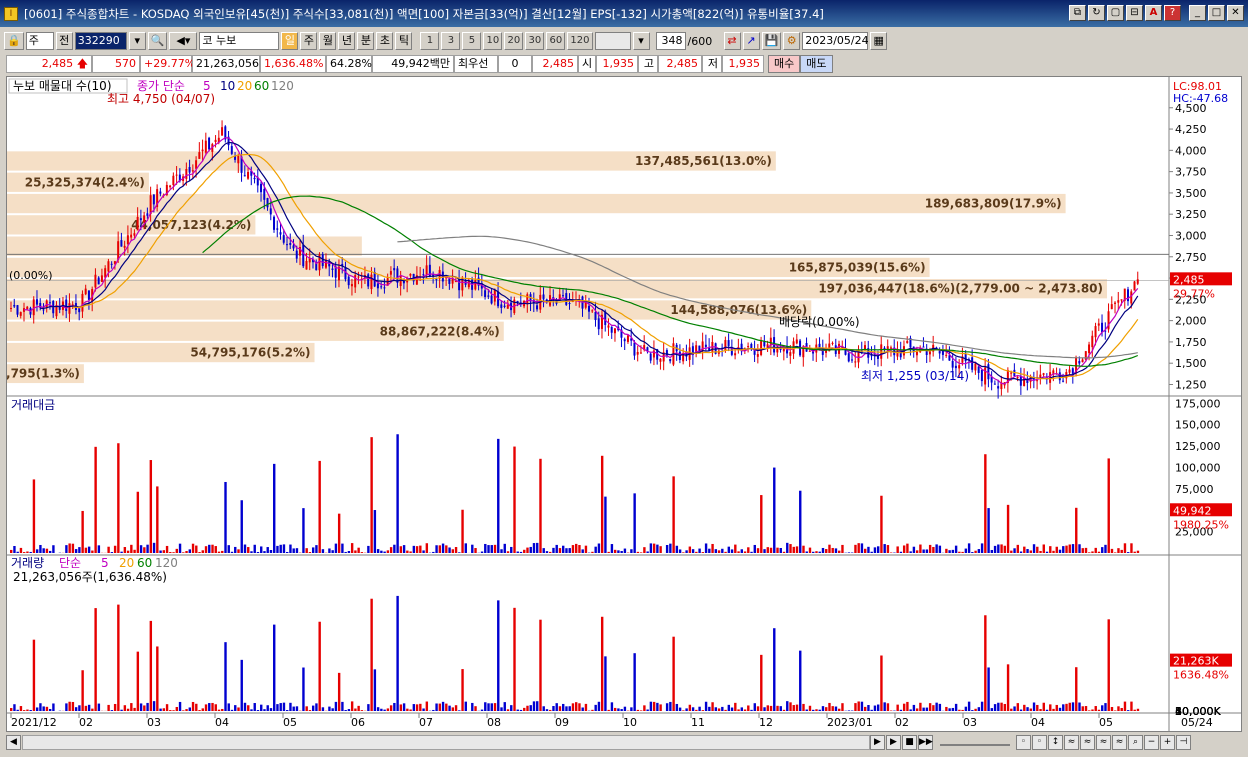 This screenshot has width=1248, height=757. What do you see at coordinates (535, 41) in the screenshot?
I see `interval-30: 30` at bounding box center [535, 41].